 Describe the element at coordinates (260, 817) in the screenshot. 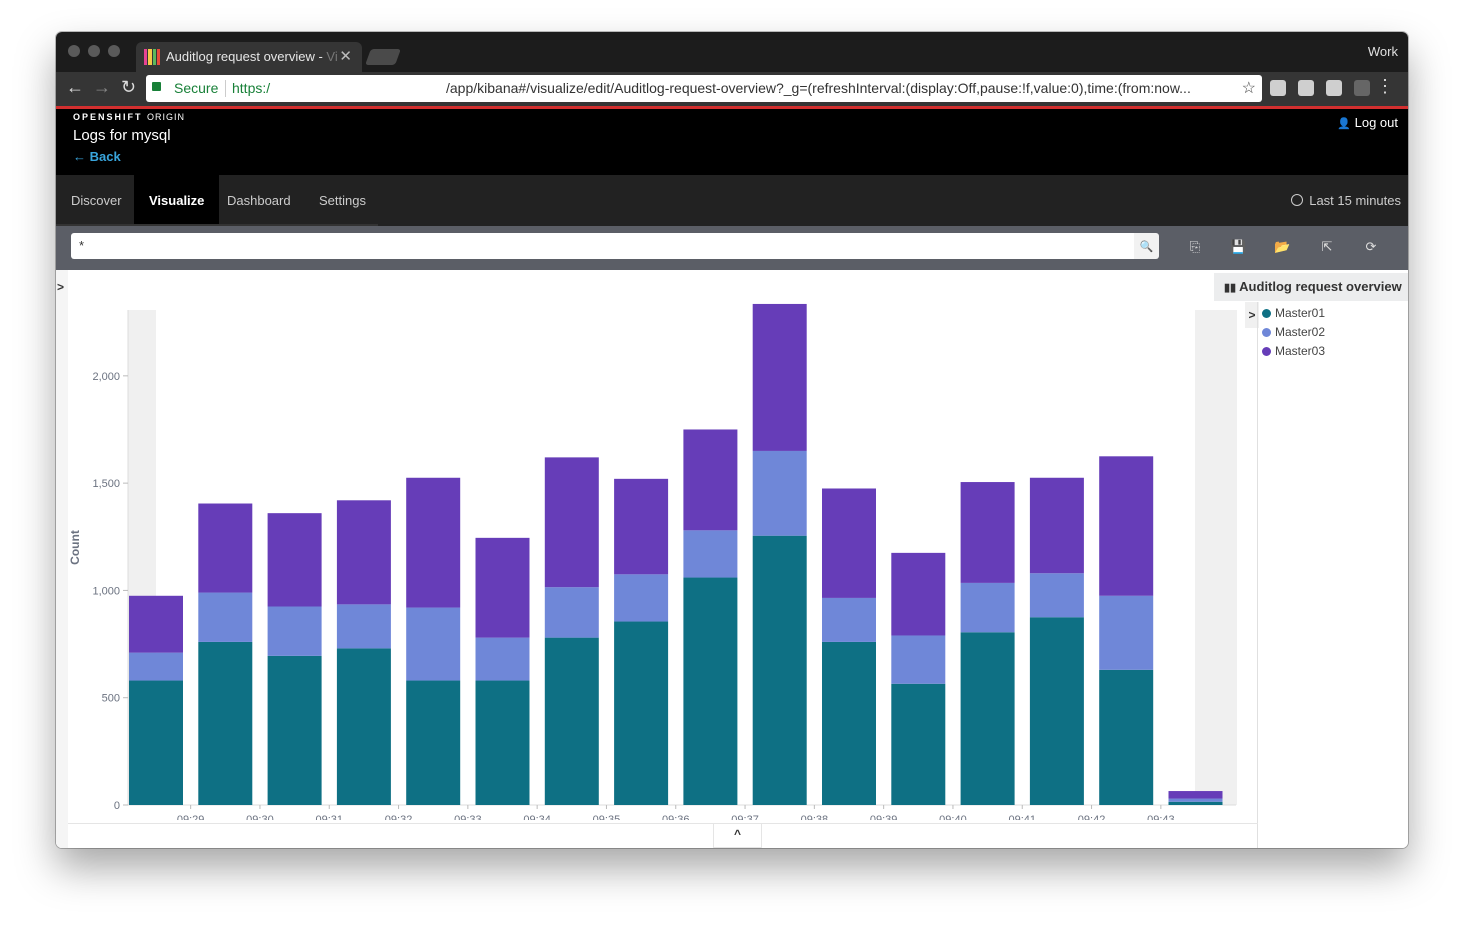

I see `x-tick-label: 09:30` at that location.